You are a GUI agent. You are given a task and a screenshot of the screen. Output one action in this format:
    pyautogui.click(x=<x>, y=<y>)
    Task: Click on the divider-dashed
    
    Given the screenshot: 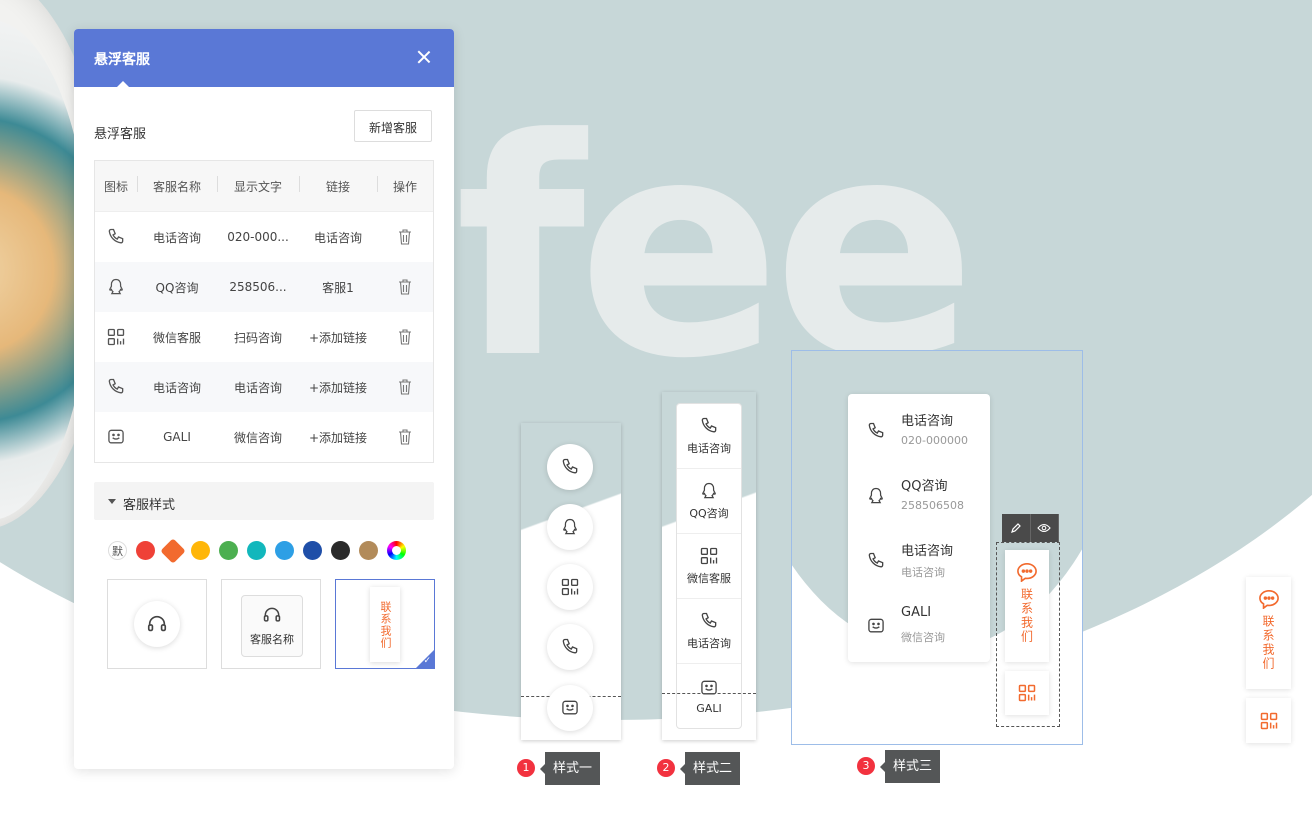 What is the action you would take?
    pyautogui.click(x=709, y=693)
    